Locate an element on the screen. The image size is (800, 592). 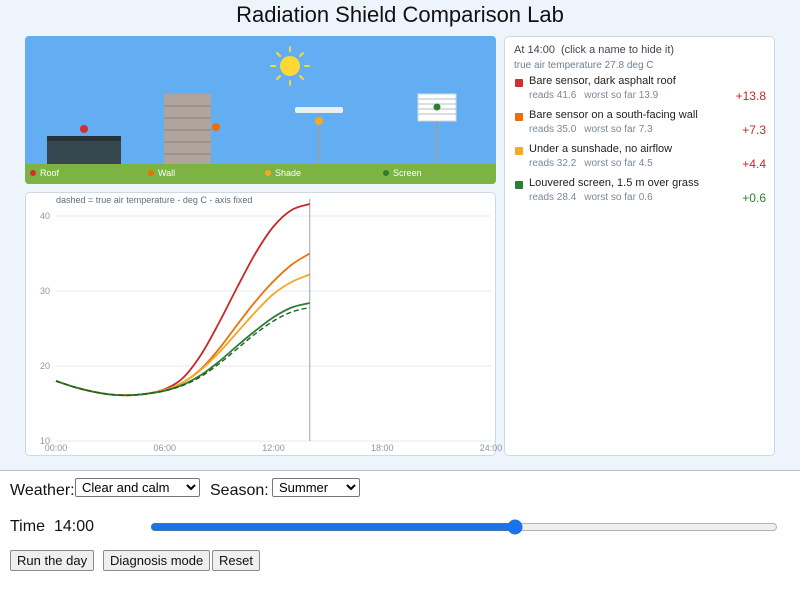
page-title: Radiation Shield Comparison Lab is located at coordinates (400, 14).